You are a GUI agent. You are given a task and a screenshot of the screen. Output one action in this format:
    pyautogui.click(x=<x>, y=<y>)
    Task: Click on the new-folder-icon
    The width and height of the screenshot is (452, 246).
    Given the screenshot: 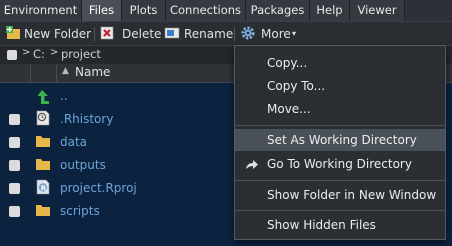 What is the action you would take?
    pyautogui.click(x=13, y=32)
    